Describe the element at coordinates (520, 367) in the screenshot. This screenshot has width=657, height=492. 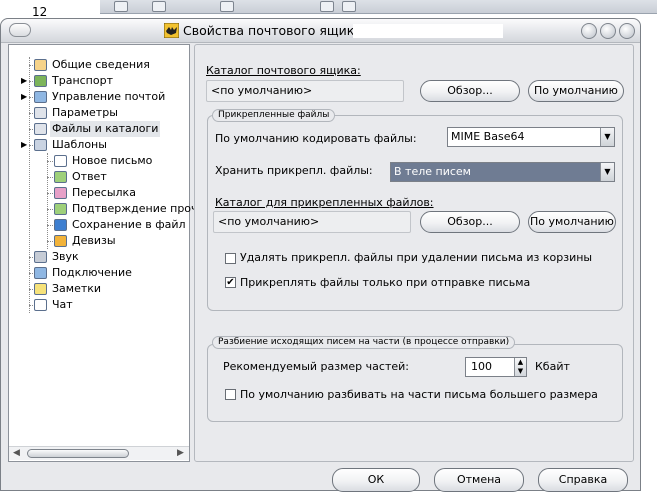
I see `stepper-arrows-icon: ▲ ▼` at that location.